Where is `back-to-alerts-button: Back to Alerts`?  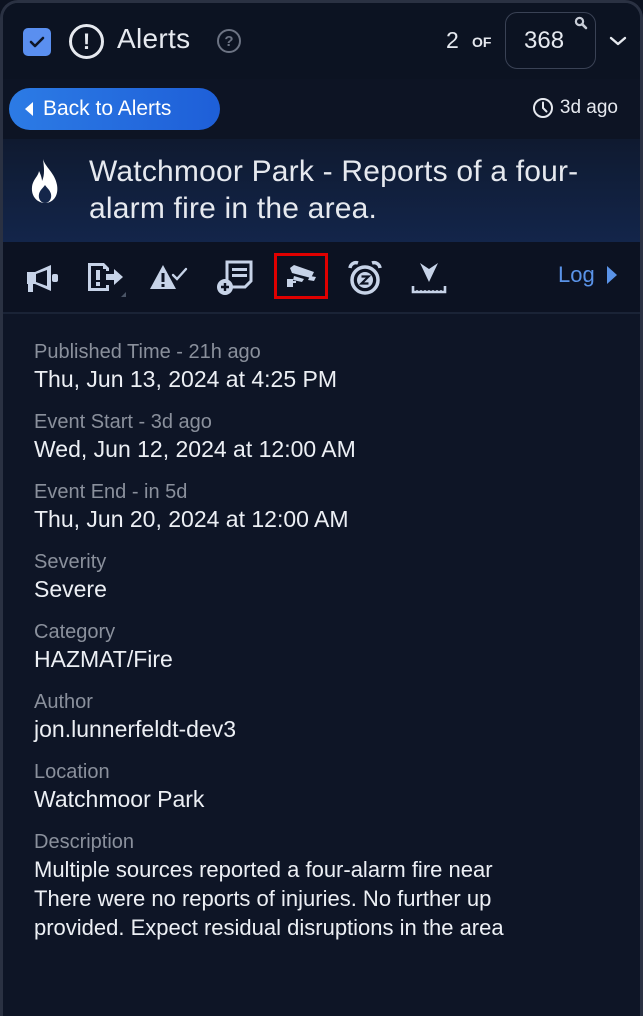 back-to-alerts-button: Back to Alerts is located at coordinates (114, 109).